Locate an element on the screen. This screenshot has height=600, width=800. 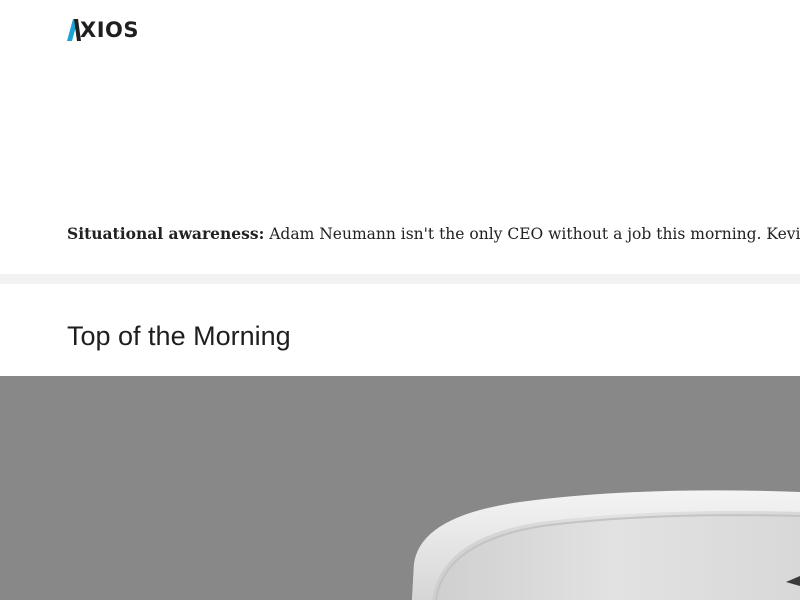
axios-logo: XIOS is located at coordinates (103, 30).